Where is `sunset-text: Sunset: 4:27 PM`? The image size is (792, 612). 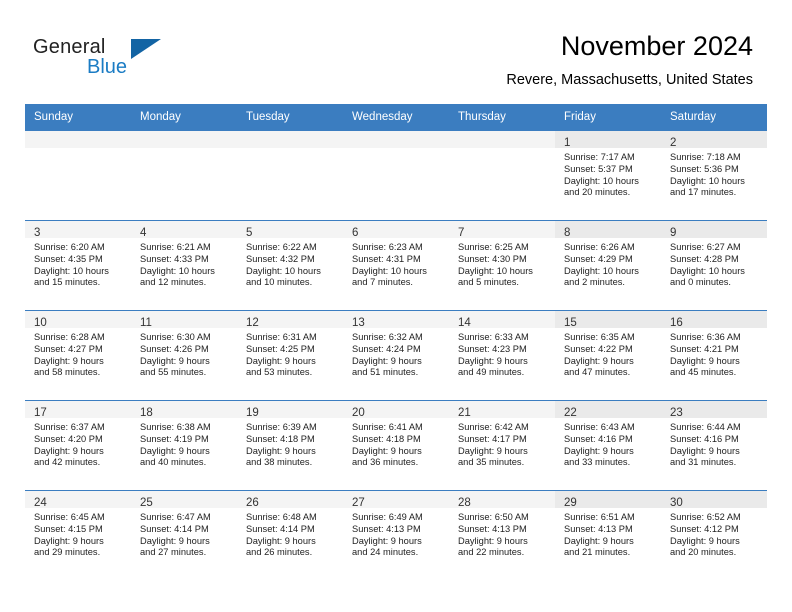 sunset-text: Sunset: 4:27 PM is located at coordinates (68, 348).